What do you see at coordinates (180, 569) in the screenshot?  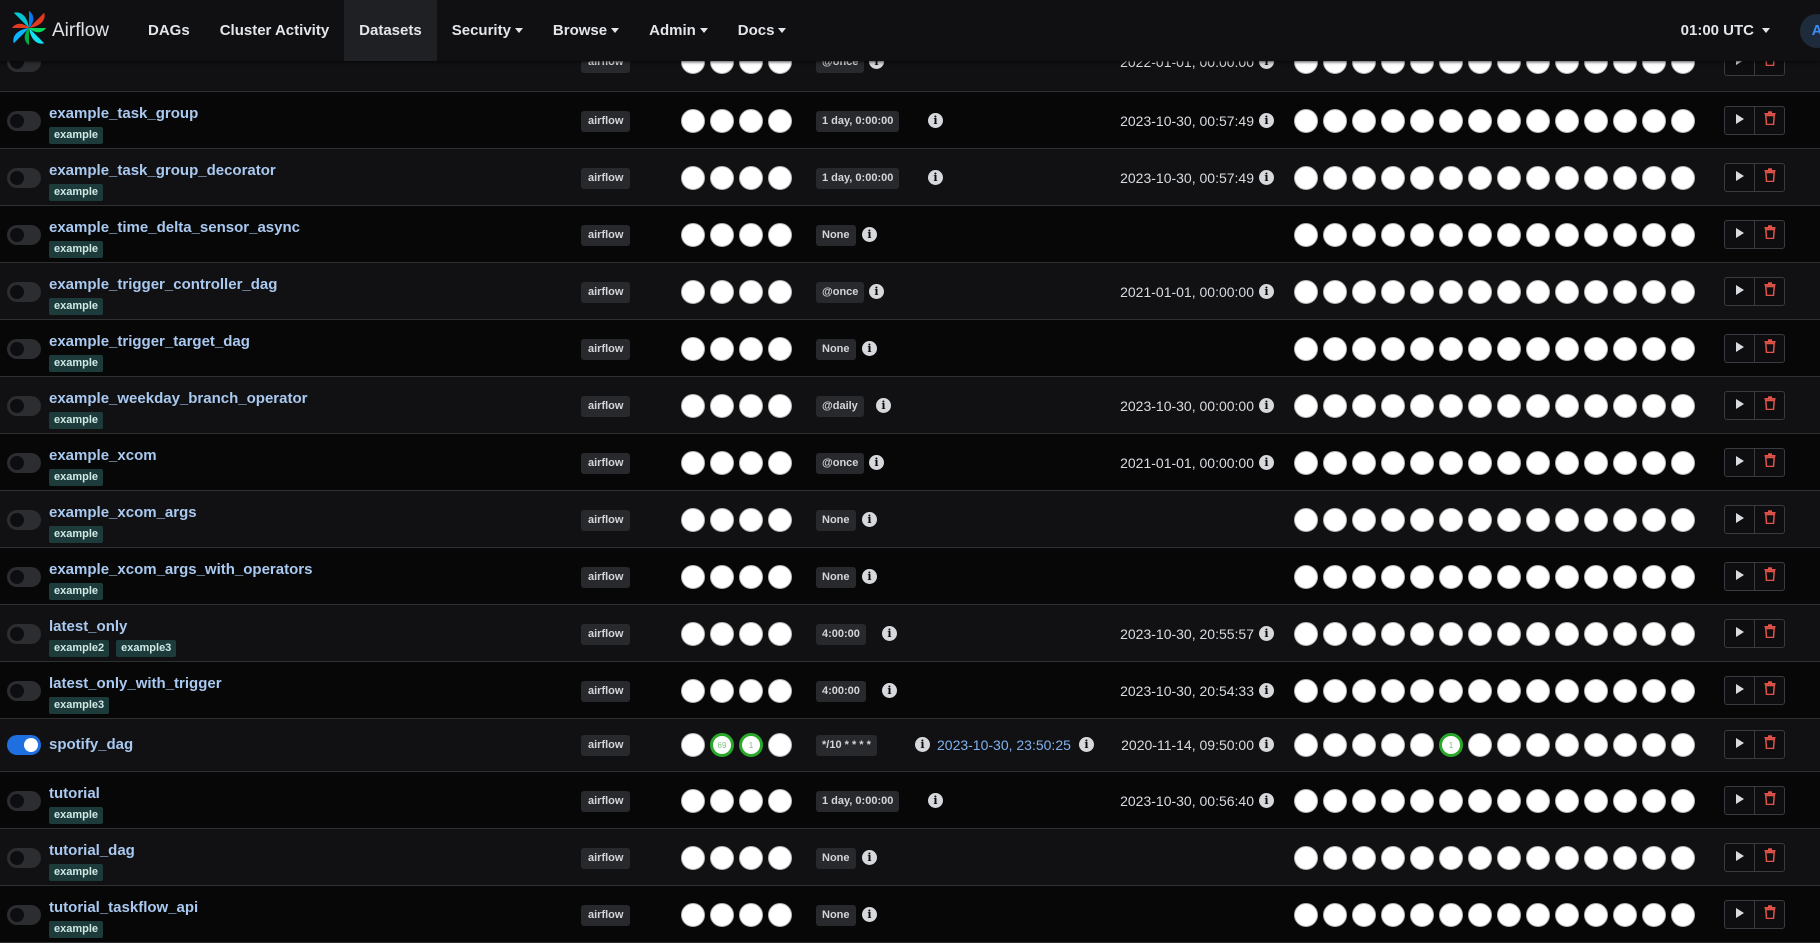 I see `dag-name-link: example_xcom_args_with_operators` at bounding box center [180, 569].